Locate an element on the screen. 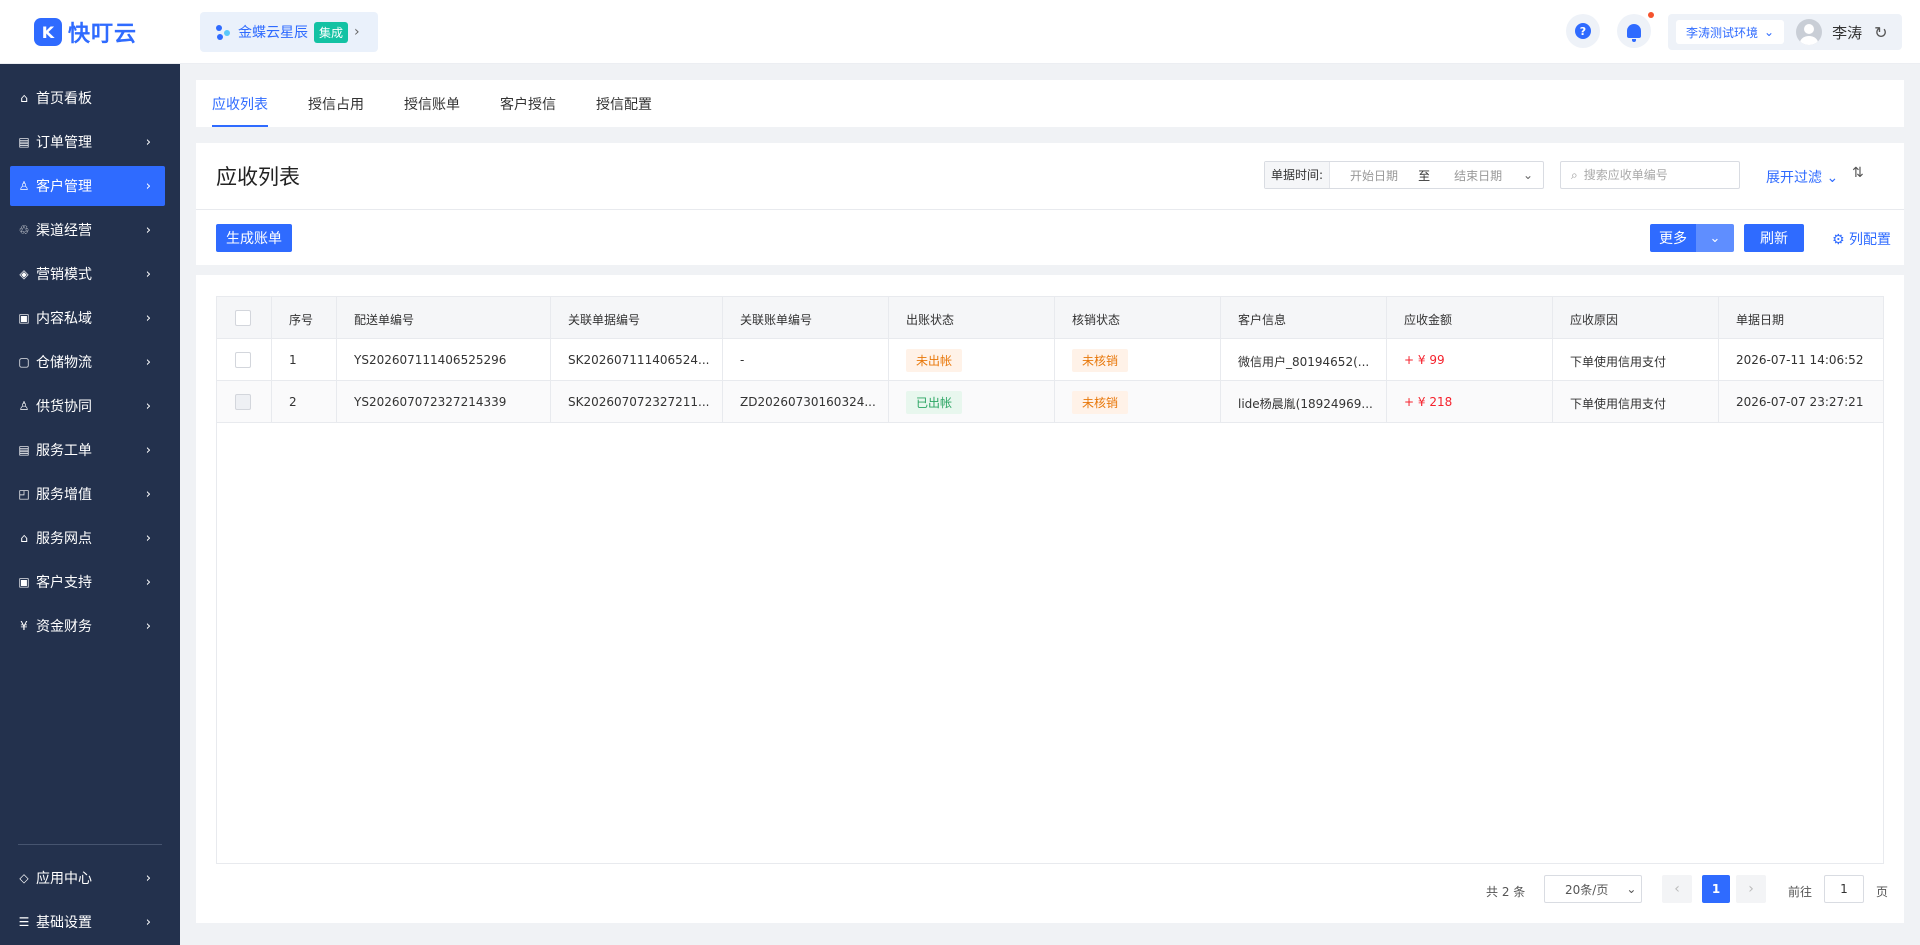 The width and height of the screenshot is (1920, 945). prev-page-button: ‹ is located at coordinates (1677, 889).